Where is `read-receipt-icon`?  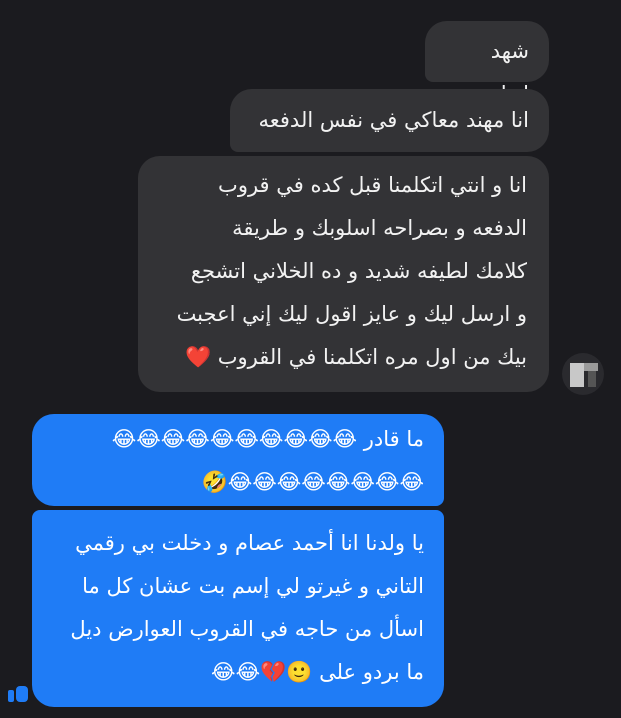
read-receipt-icon is located at coordinates (18, 694).